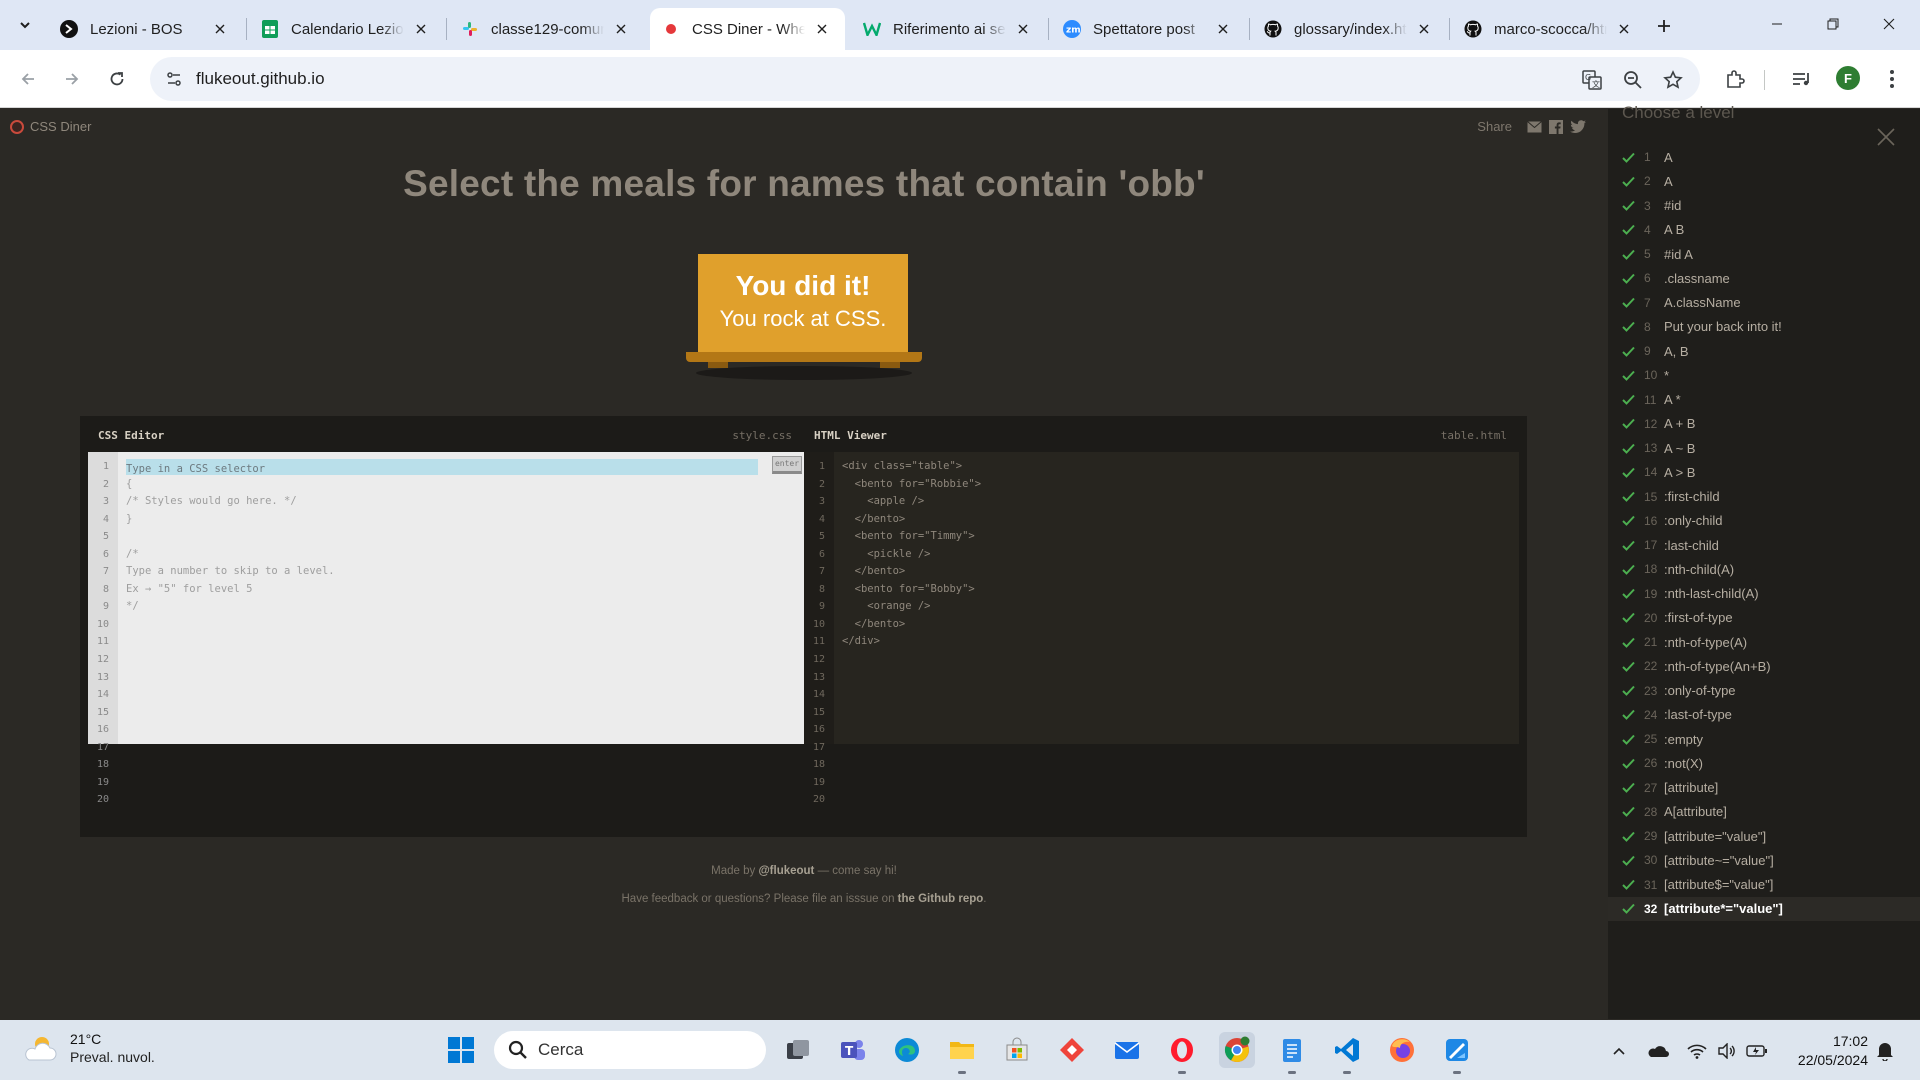 The image size is (1920, 1080). I want to click on level-item: 32 [attribute*="value"], so click(1764, 908).